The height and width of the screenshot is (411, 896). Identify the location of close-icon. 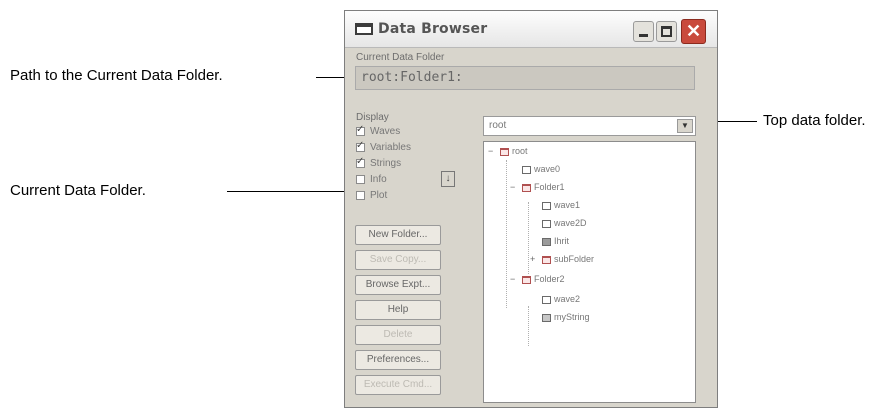
(693, 31).